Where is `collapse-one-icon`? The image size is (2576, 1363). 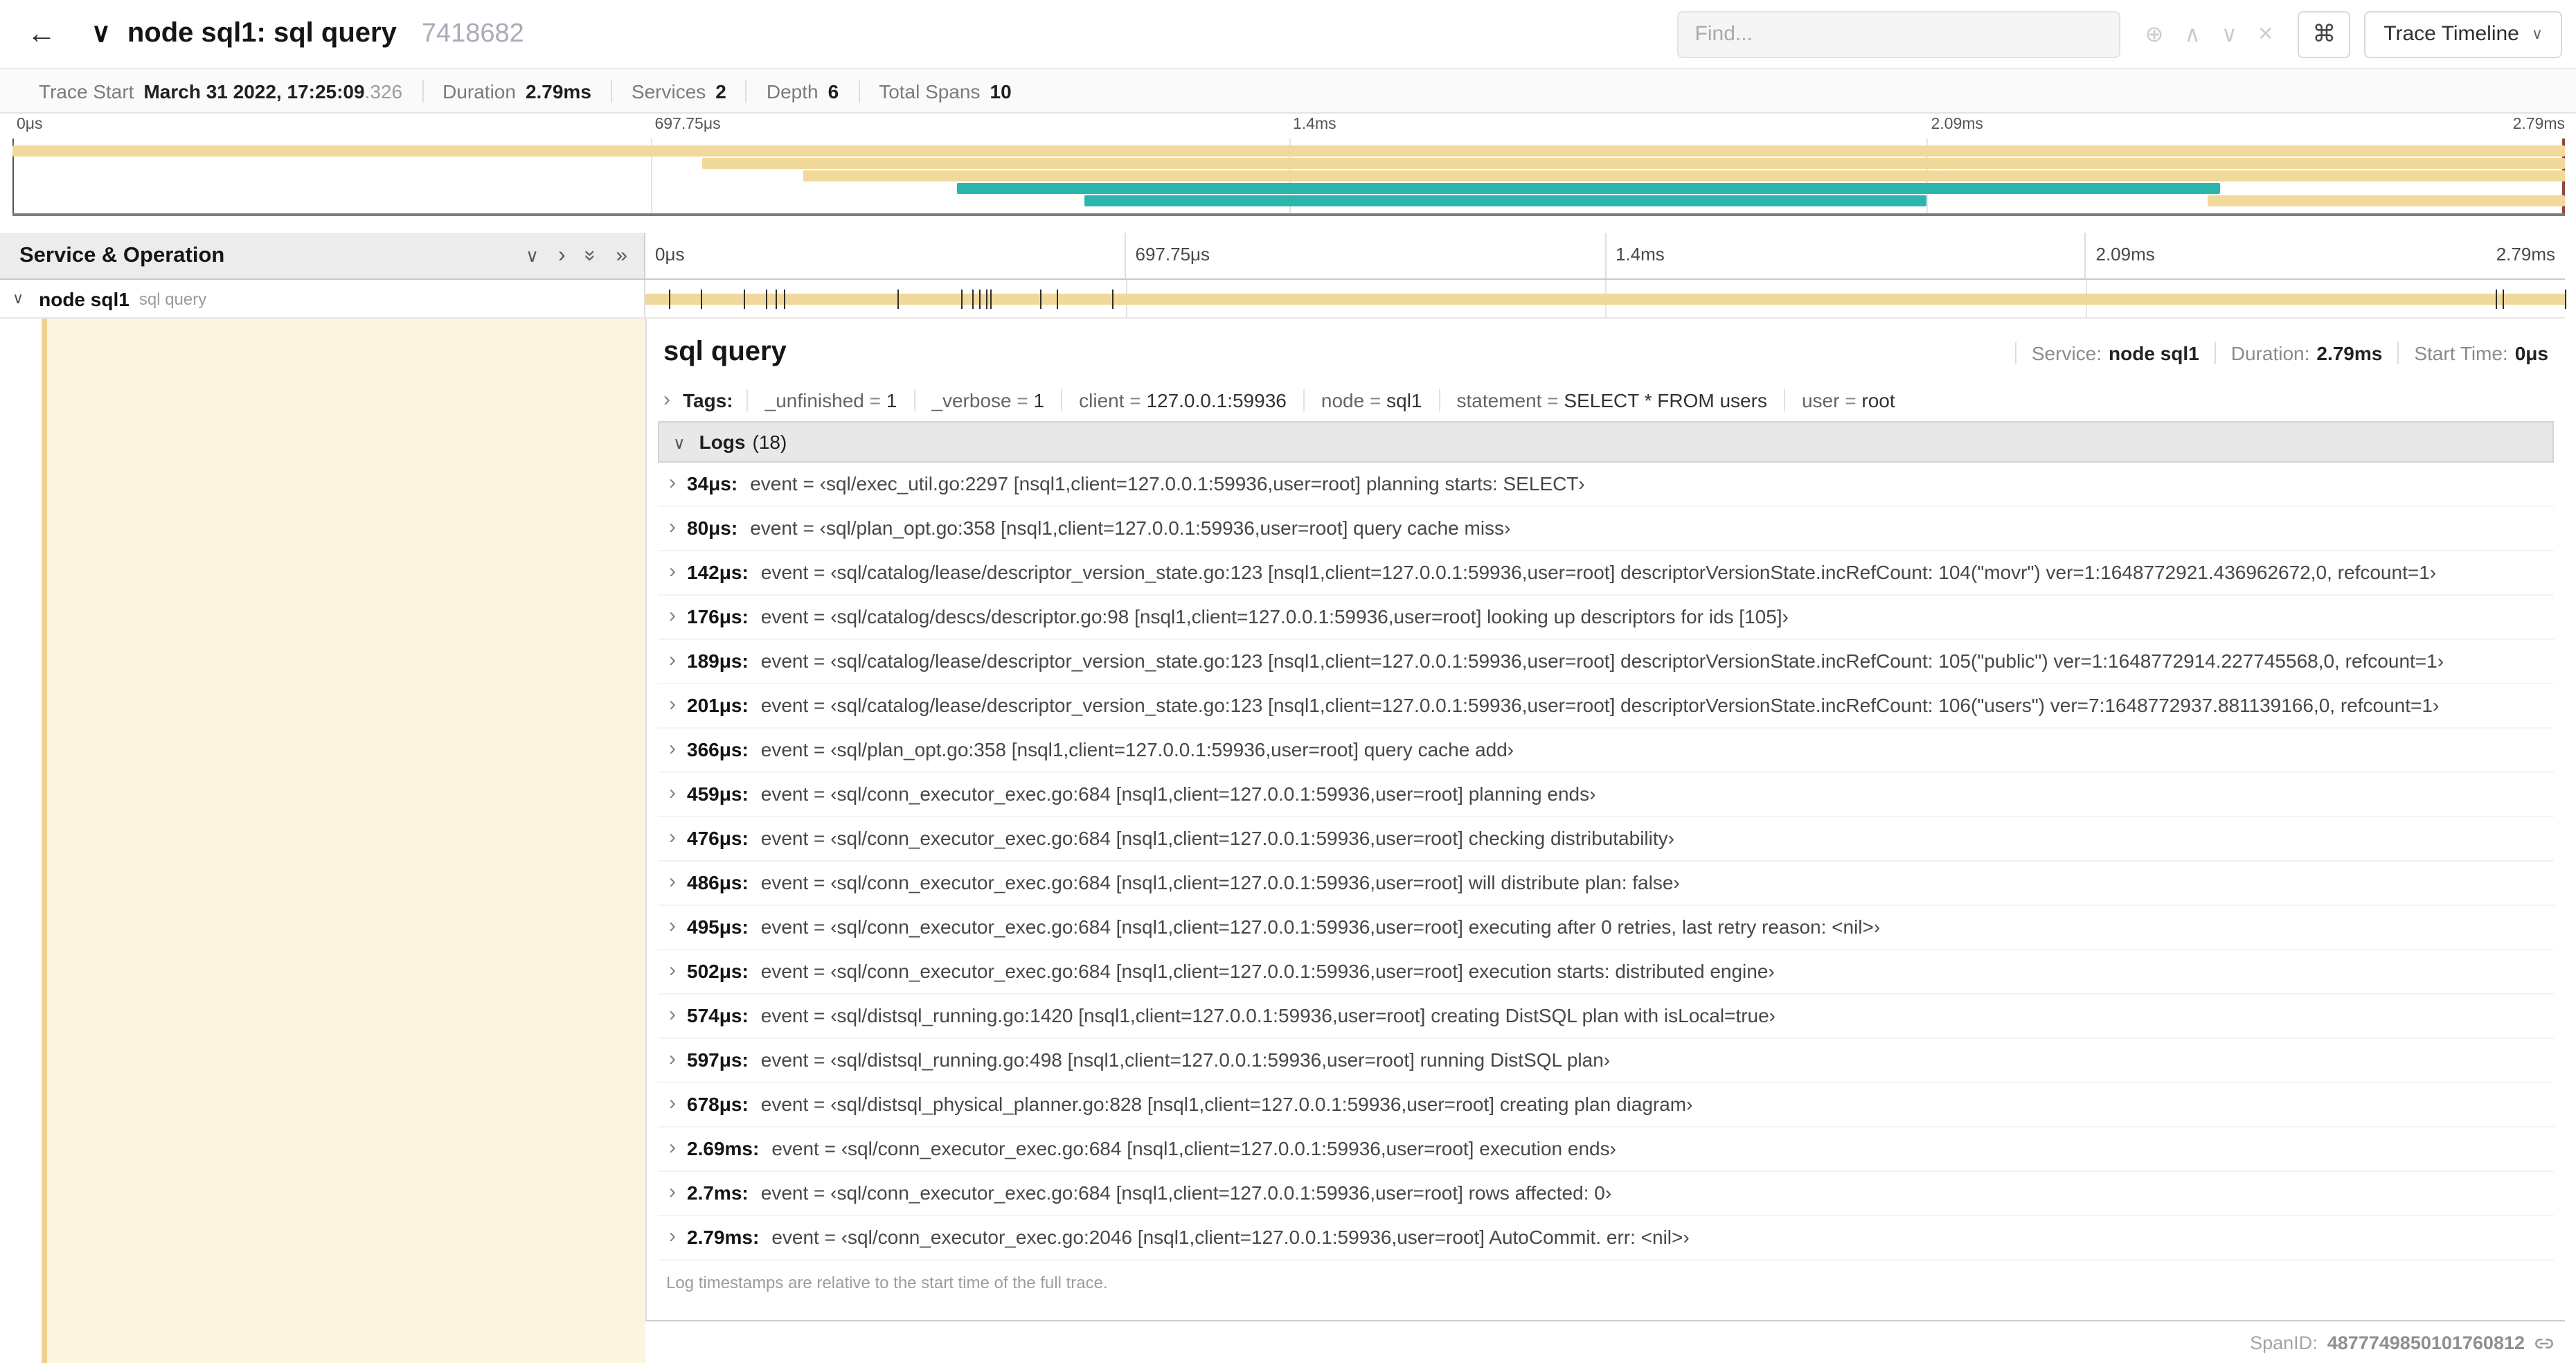 collapse-one-icon is located at coordinates (533, 256).